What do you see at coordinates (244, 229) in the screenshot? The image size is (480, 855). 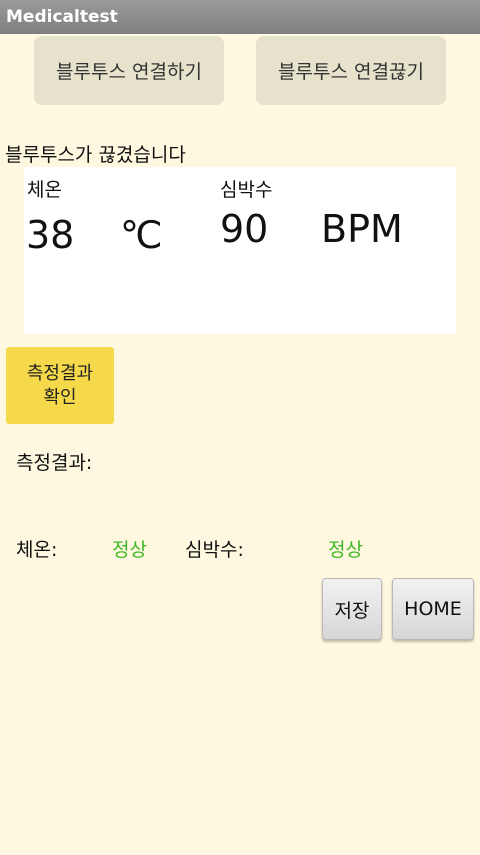 I see `heart-rate-value: 90` at bounding box center [244, 229].